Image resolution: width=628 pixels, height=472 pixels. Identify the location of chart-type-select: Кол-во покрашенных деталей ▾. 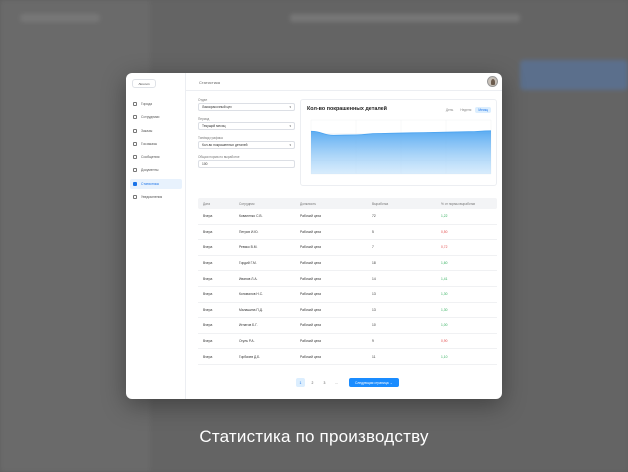
(246, 145).